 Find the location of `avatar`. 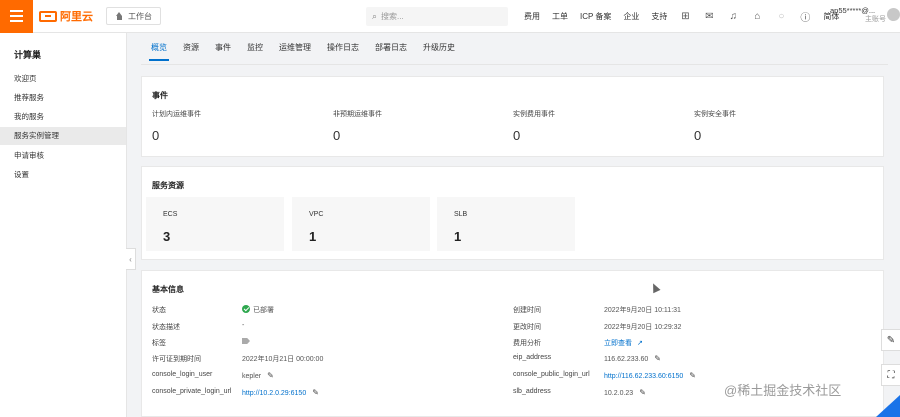

avatar is located at coordinates (893, 14).